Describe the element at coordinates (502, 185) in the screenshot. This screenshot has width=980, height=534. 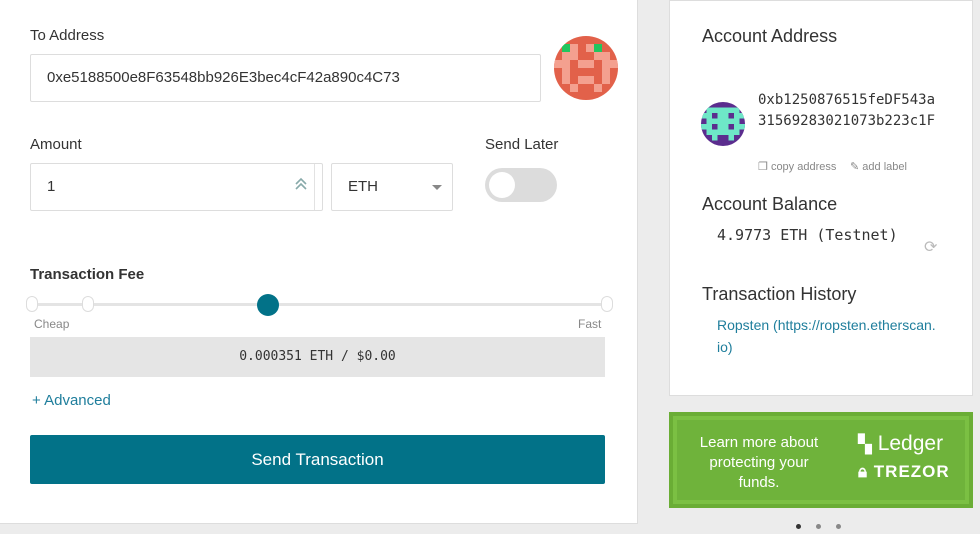
I see `toggle-knob` at that location.